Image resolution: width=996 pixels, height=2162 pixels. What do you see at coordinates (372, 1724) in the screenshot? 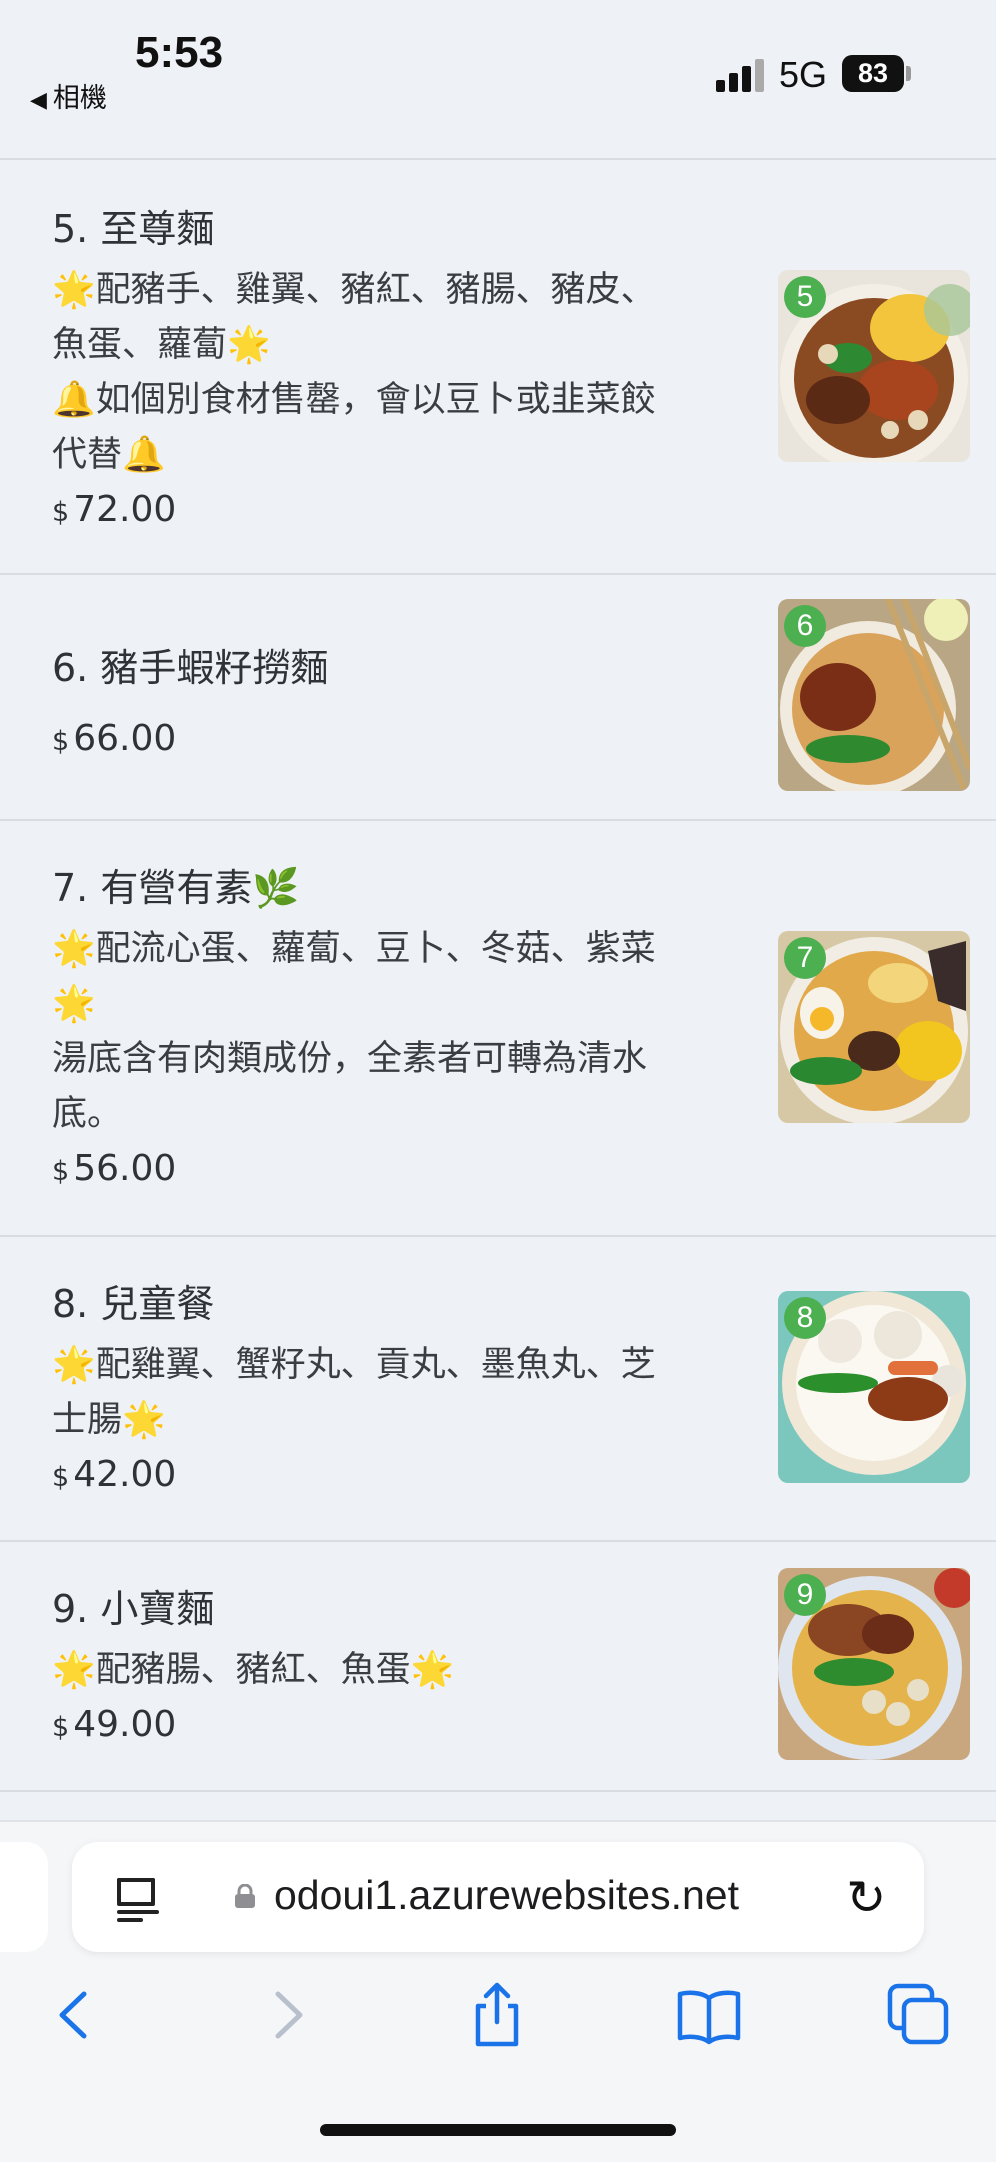
I see `item-price: $49.00` at bounding box center [372, 1724].